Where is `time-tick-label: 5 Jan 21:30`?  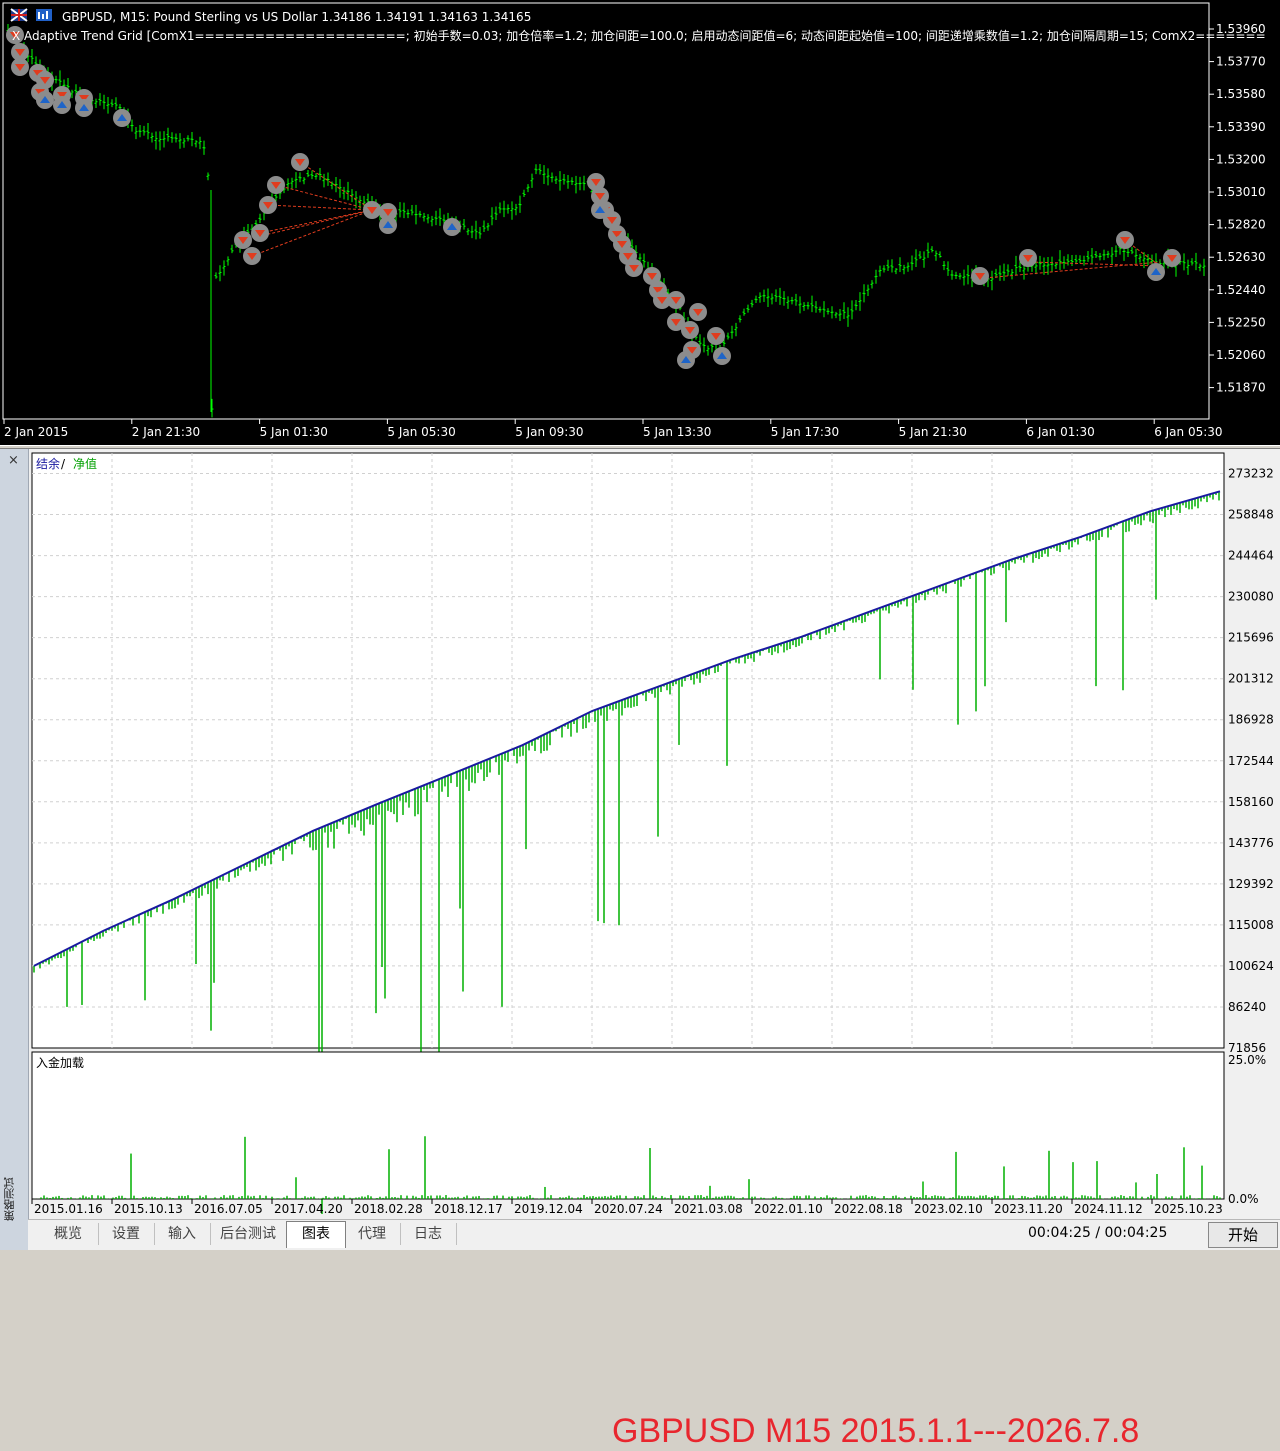 time-tick-label: 5 Jan 21:30 is located at coordinates (933, 432).